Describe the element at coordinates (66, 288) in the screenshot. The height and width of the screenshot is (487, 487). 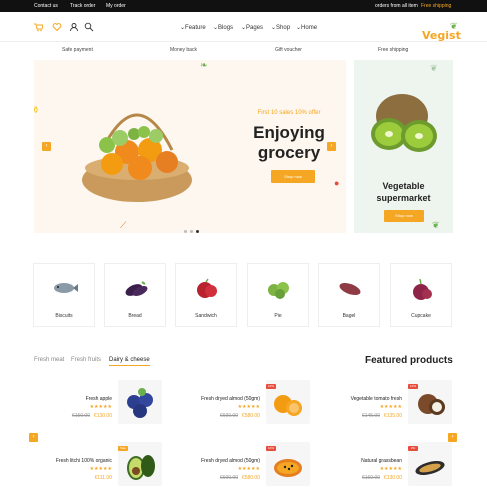
I see `fish-icon` at that location.